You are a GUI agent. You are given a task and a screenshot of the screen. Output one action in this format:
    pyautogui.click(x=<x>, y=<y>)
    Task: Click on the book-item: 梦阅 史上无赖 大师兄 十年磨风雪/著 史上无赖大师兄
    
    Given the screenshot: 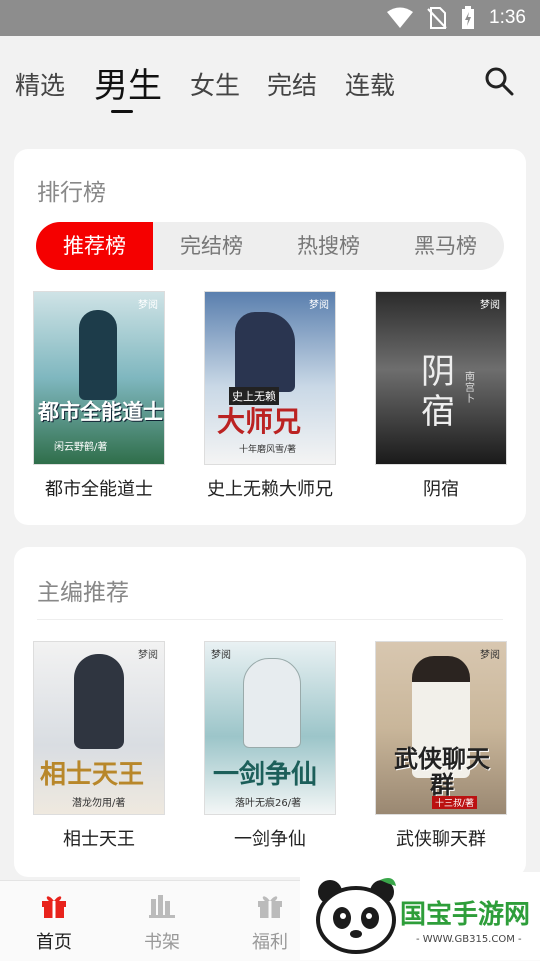 What is the action you would take?
    pyautogui.click(x=270, y=396)
    